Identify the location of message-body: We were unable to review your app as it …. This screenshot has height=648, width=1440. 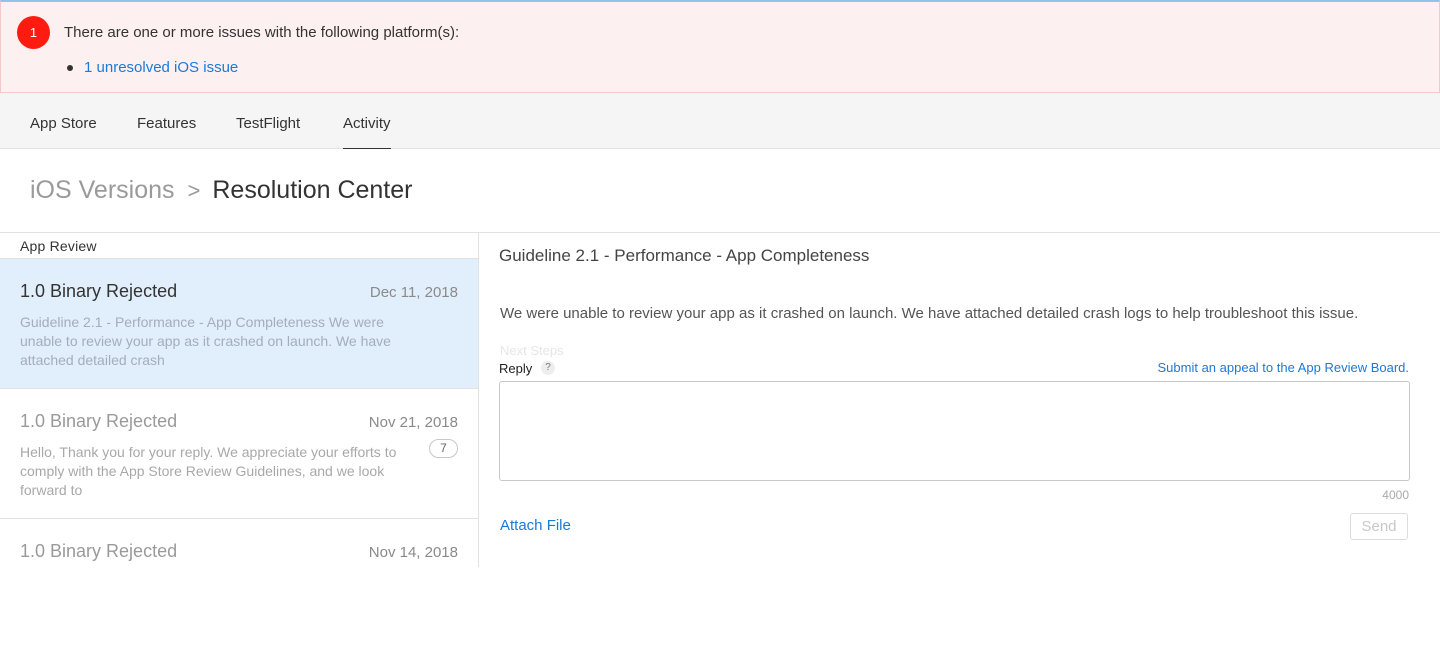
(929, 313).